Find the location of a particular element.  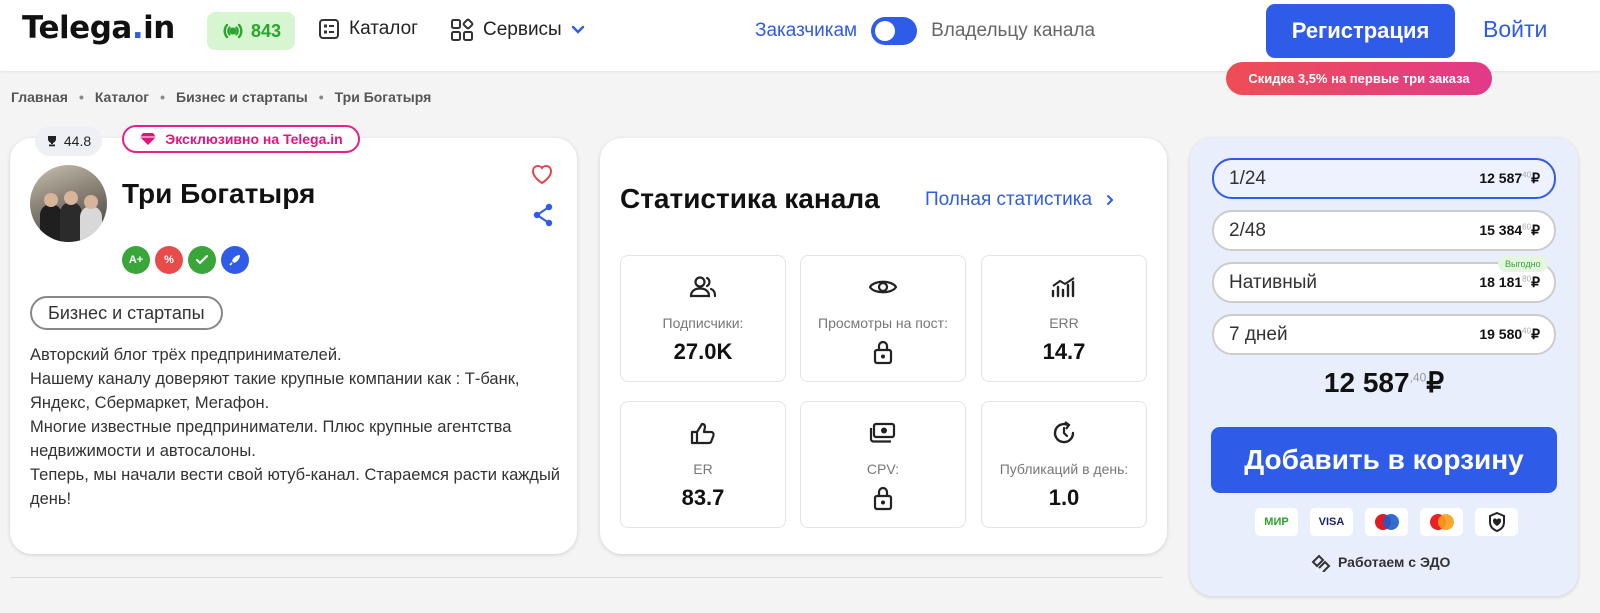

nav-catalog: Каталог is located at coordinates (368, 29).